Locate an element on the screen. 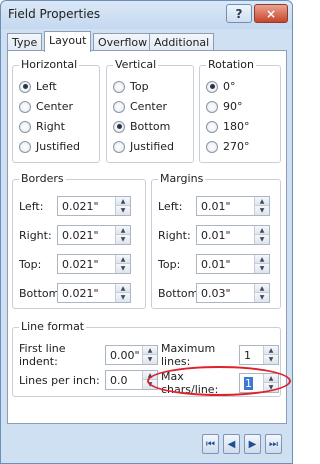 The height and width of the screenshot is (464, 320). horizontal-center-option: Center is located at coordinates (46, 106).